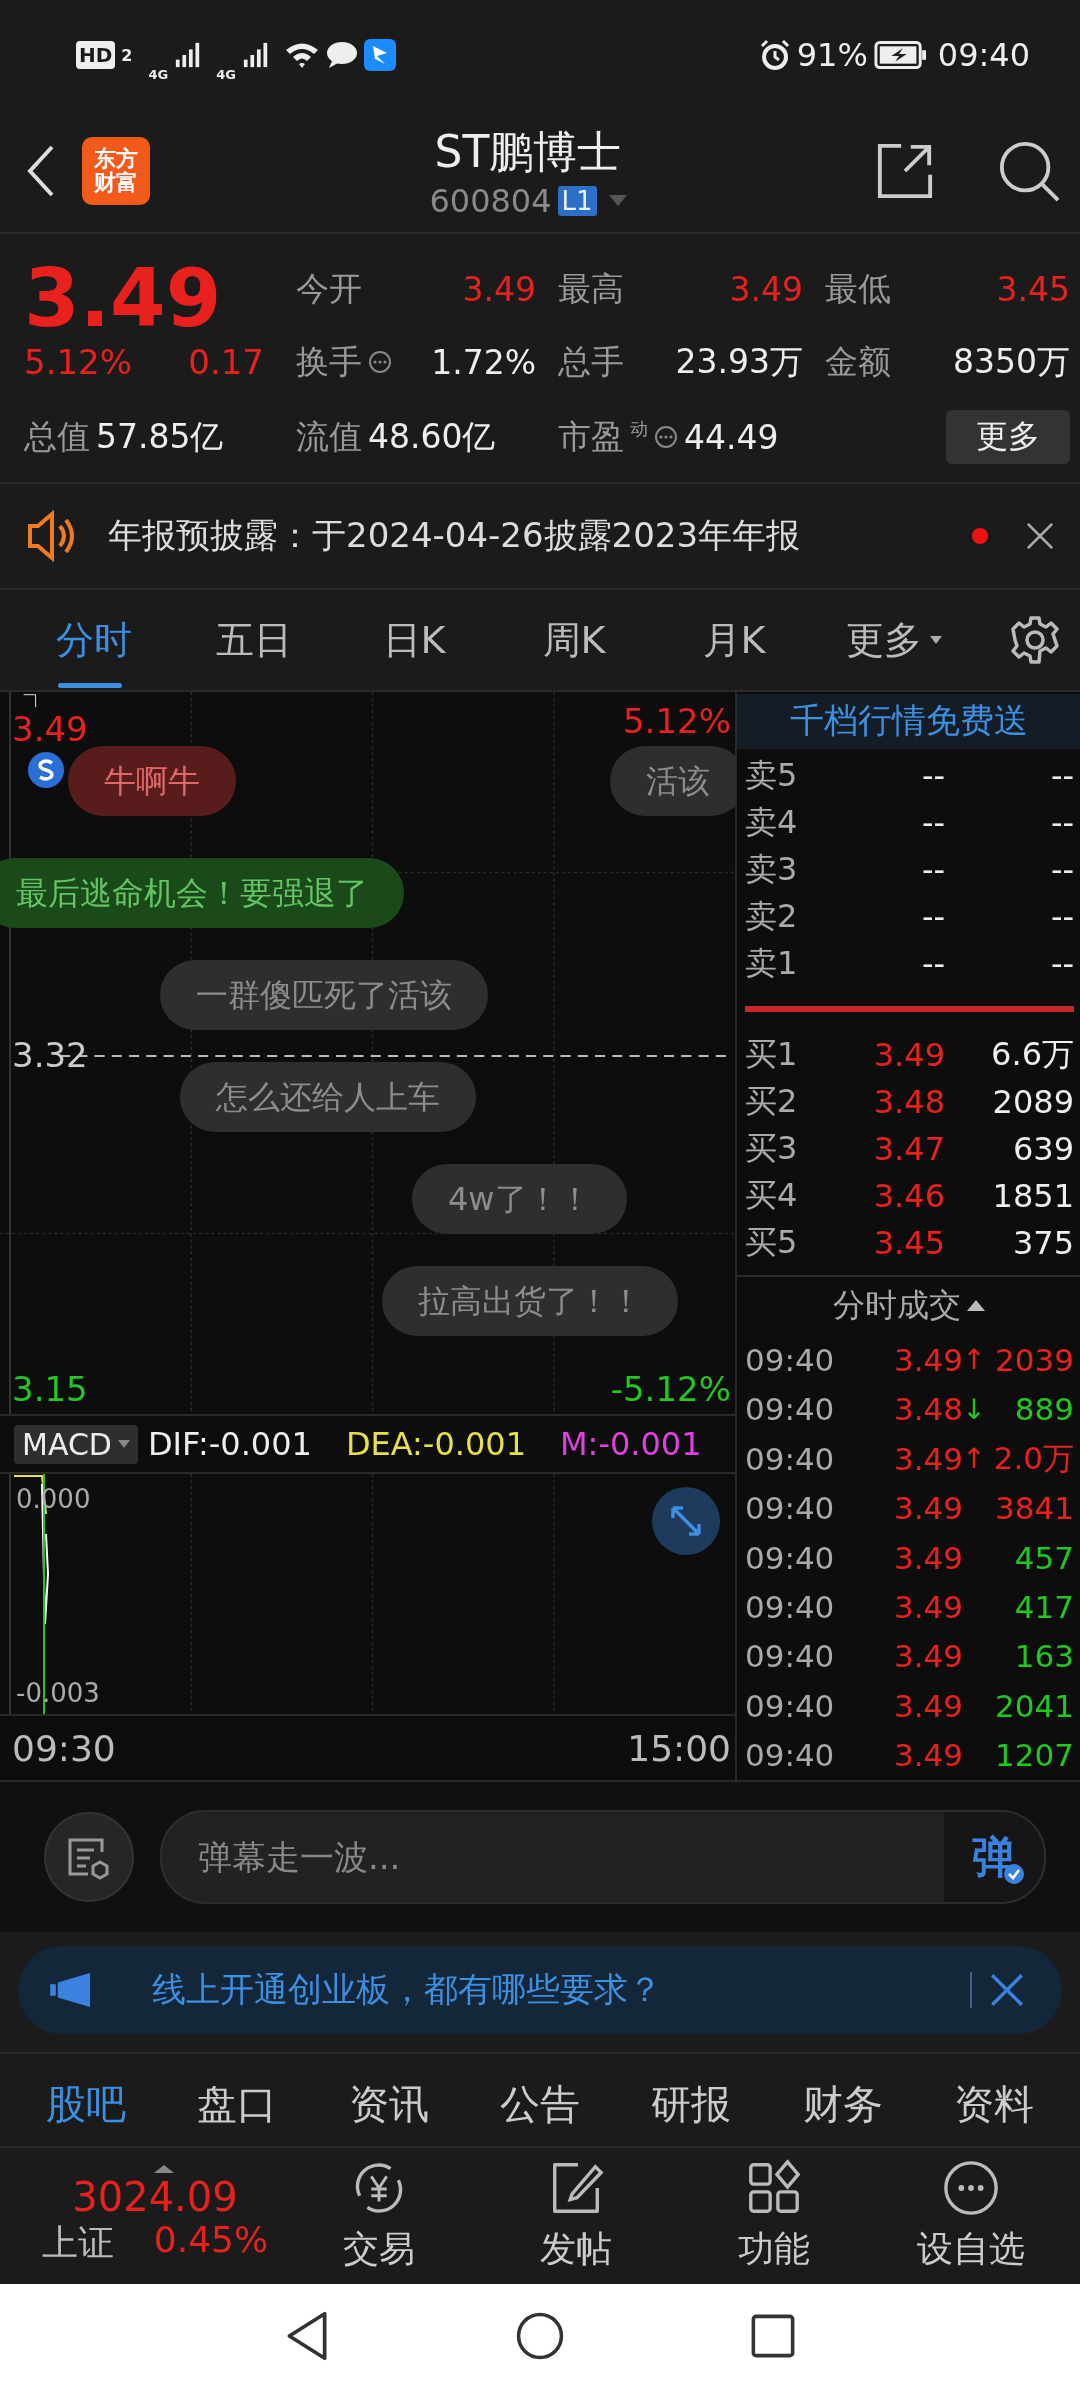  What do you see at coordinates (574, 640) in the screenshot?
I see `chart-tab: 周K` at bounding box center [574, 640].